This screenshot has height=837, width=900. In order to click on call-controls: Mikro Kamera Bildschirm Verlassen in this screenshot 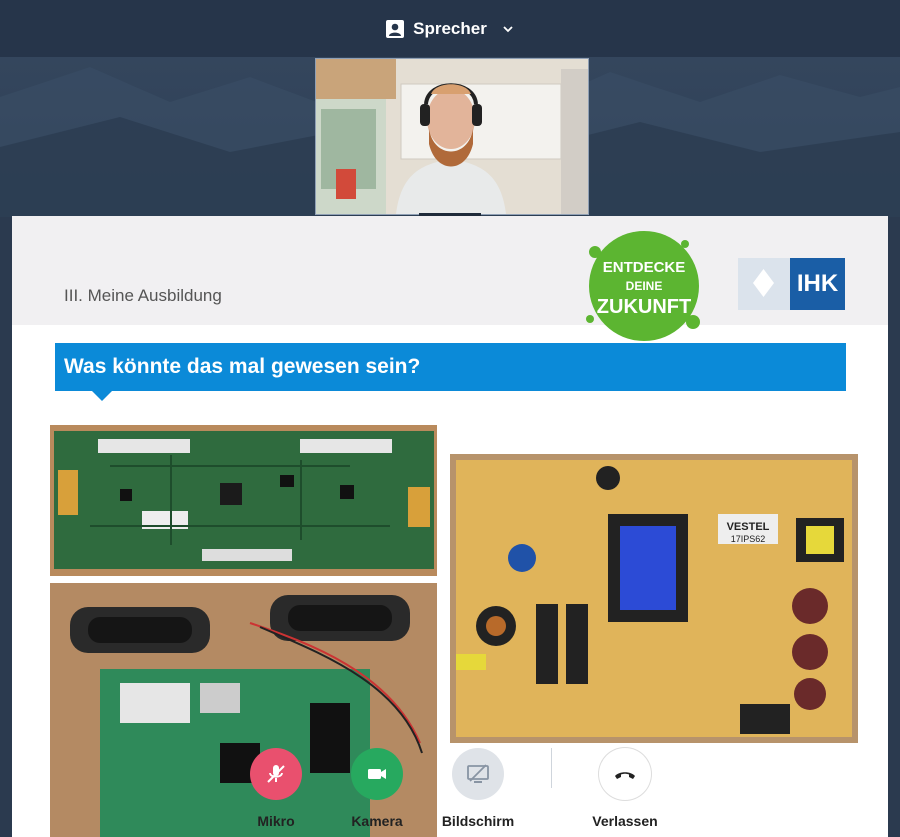, I will do `click(450, 783)`.